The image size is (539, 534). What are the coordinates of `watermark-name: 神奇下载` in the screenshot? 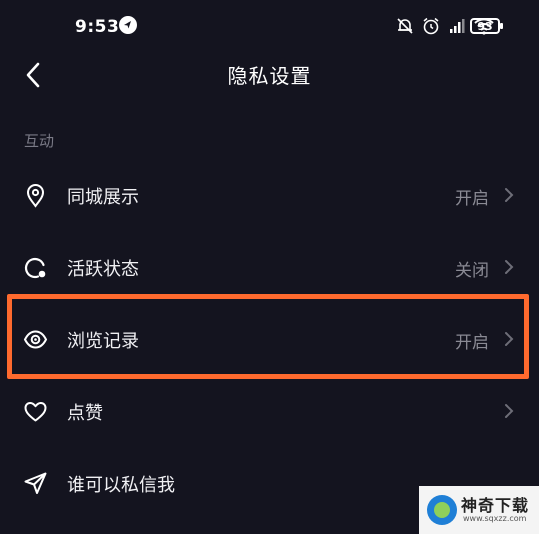 It's located at (495, 505).